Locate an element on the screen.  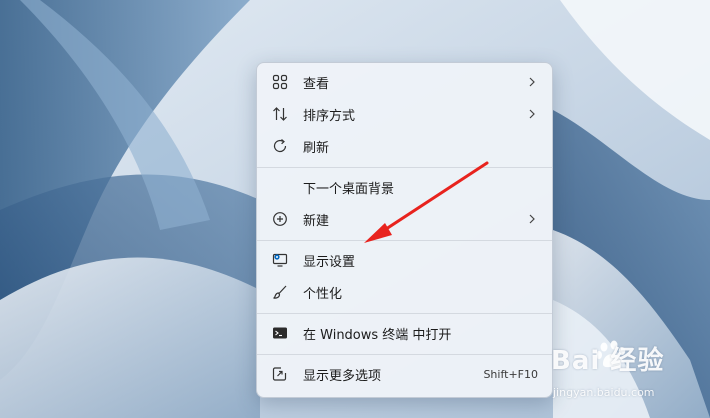
menu-item-open-in-terminal: 在 Windows 终端 中打开 is located at coordinates (404, 333).